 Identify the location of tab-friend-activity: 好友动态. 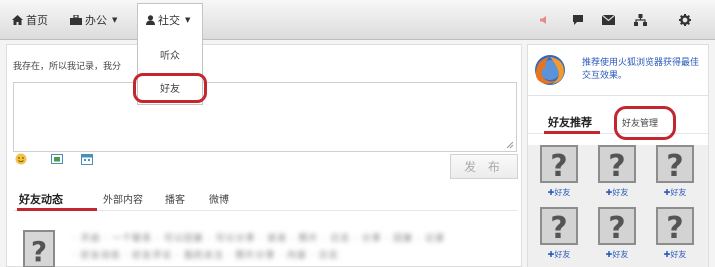
(41, 199).